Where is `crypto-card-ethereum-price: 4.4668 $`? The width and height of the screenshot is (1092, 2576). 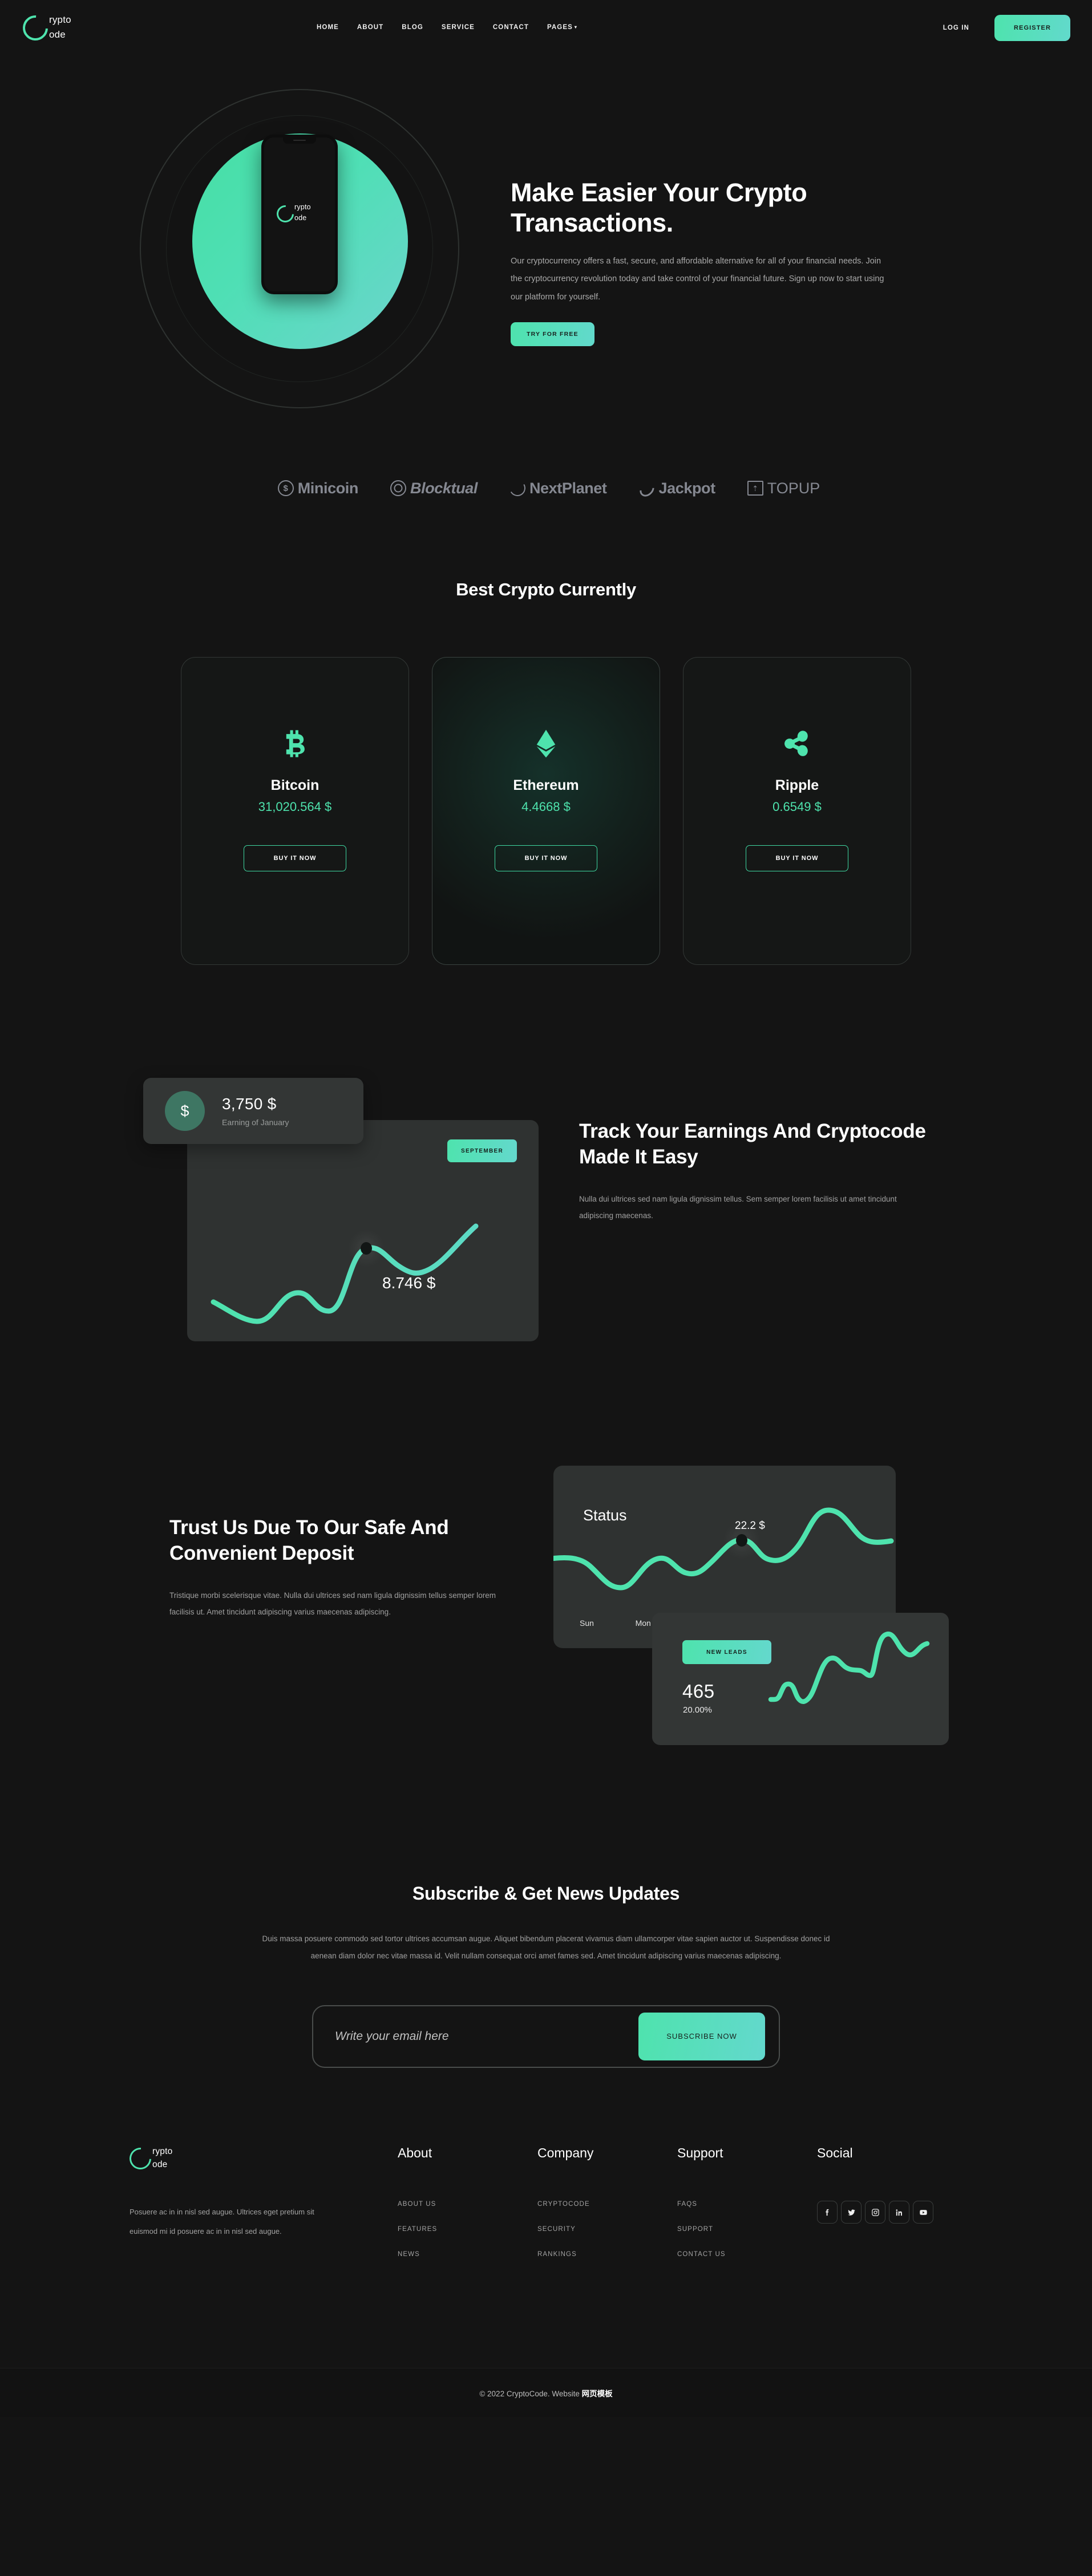 crypto-card-ethereum-price: 4.4668 $ is located at coordinates (546, 807).